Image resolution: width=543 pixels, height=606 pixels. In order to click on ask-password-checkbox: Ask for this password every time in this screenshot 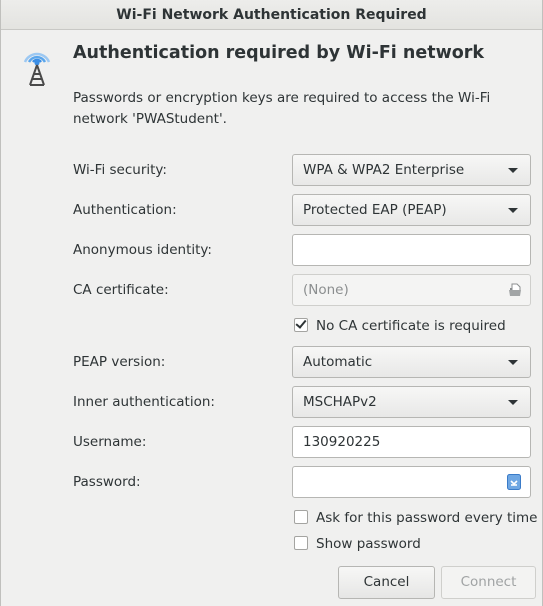, I will do `click(415, 518)`.